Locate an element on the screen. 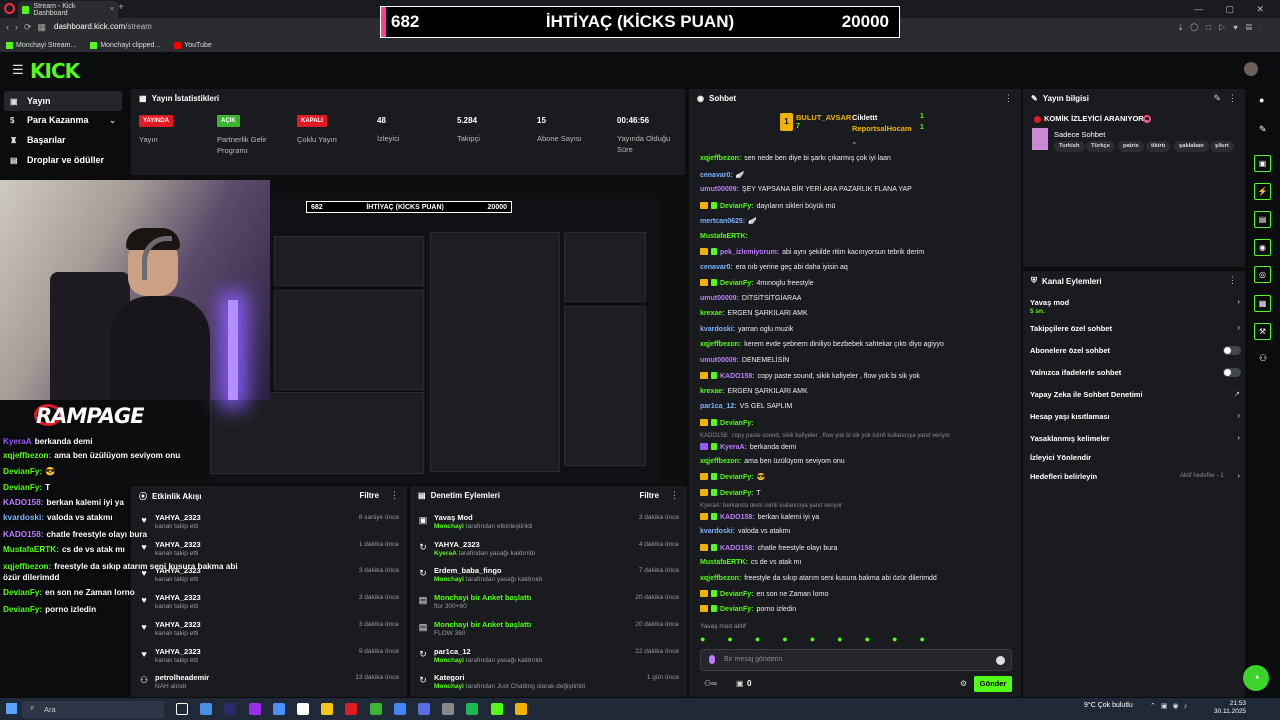 This screenshot has height=720, width=1280. chat-message: MustafaERTK: is located at coordinates (725, 236).